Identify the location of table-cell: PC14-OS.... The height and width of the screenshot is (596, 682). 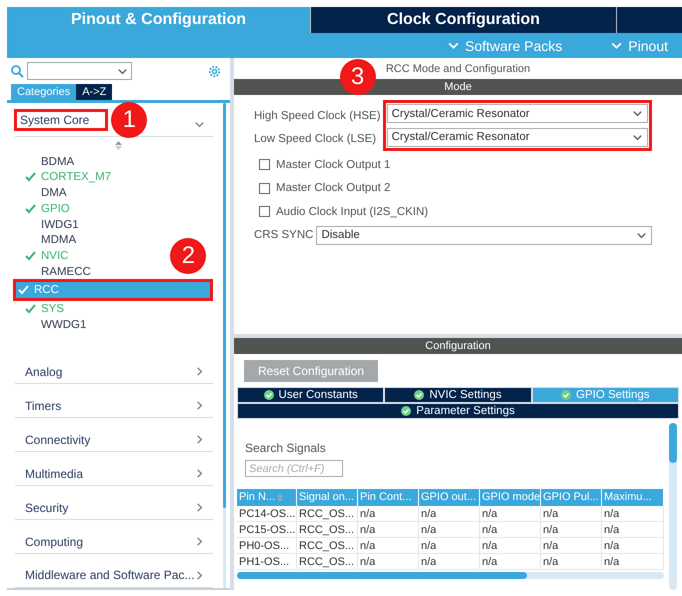
(267, 514).